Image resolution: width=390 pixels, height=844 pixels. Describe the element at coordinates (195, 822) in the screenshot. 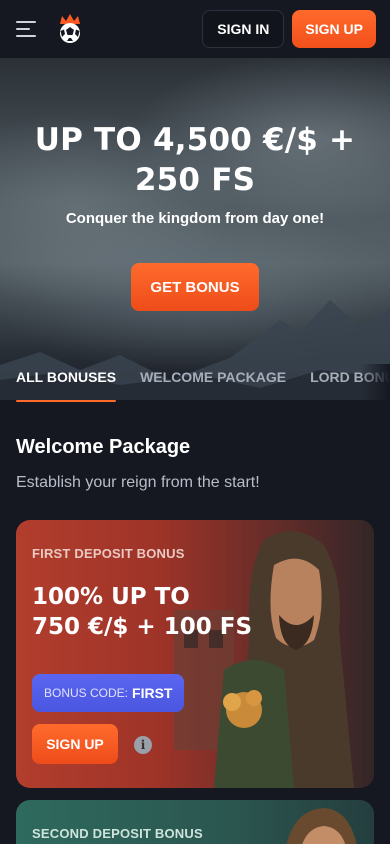

I see `second-deposit-card: SECOND DEPOSIT BONUS` at that location.